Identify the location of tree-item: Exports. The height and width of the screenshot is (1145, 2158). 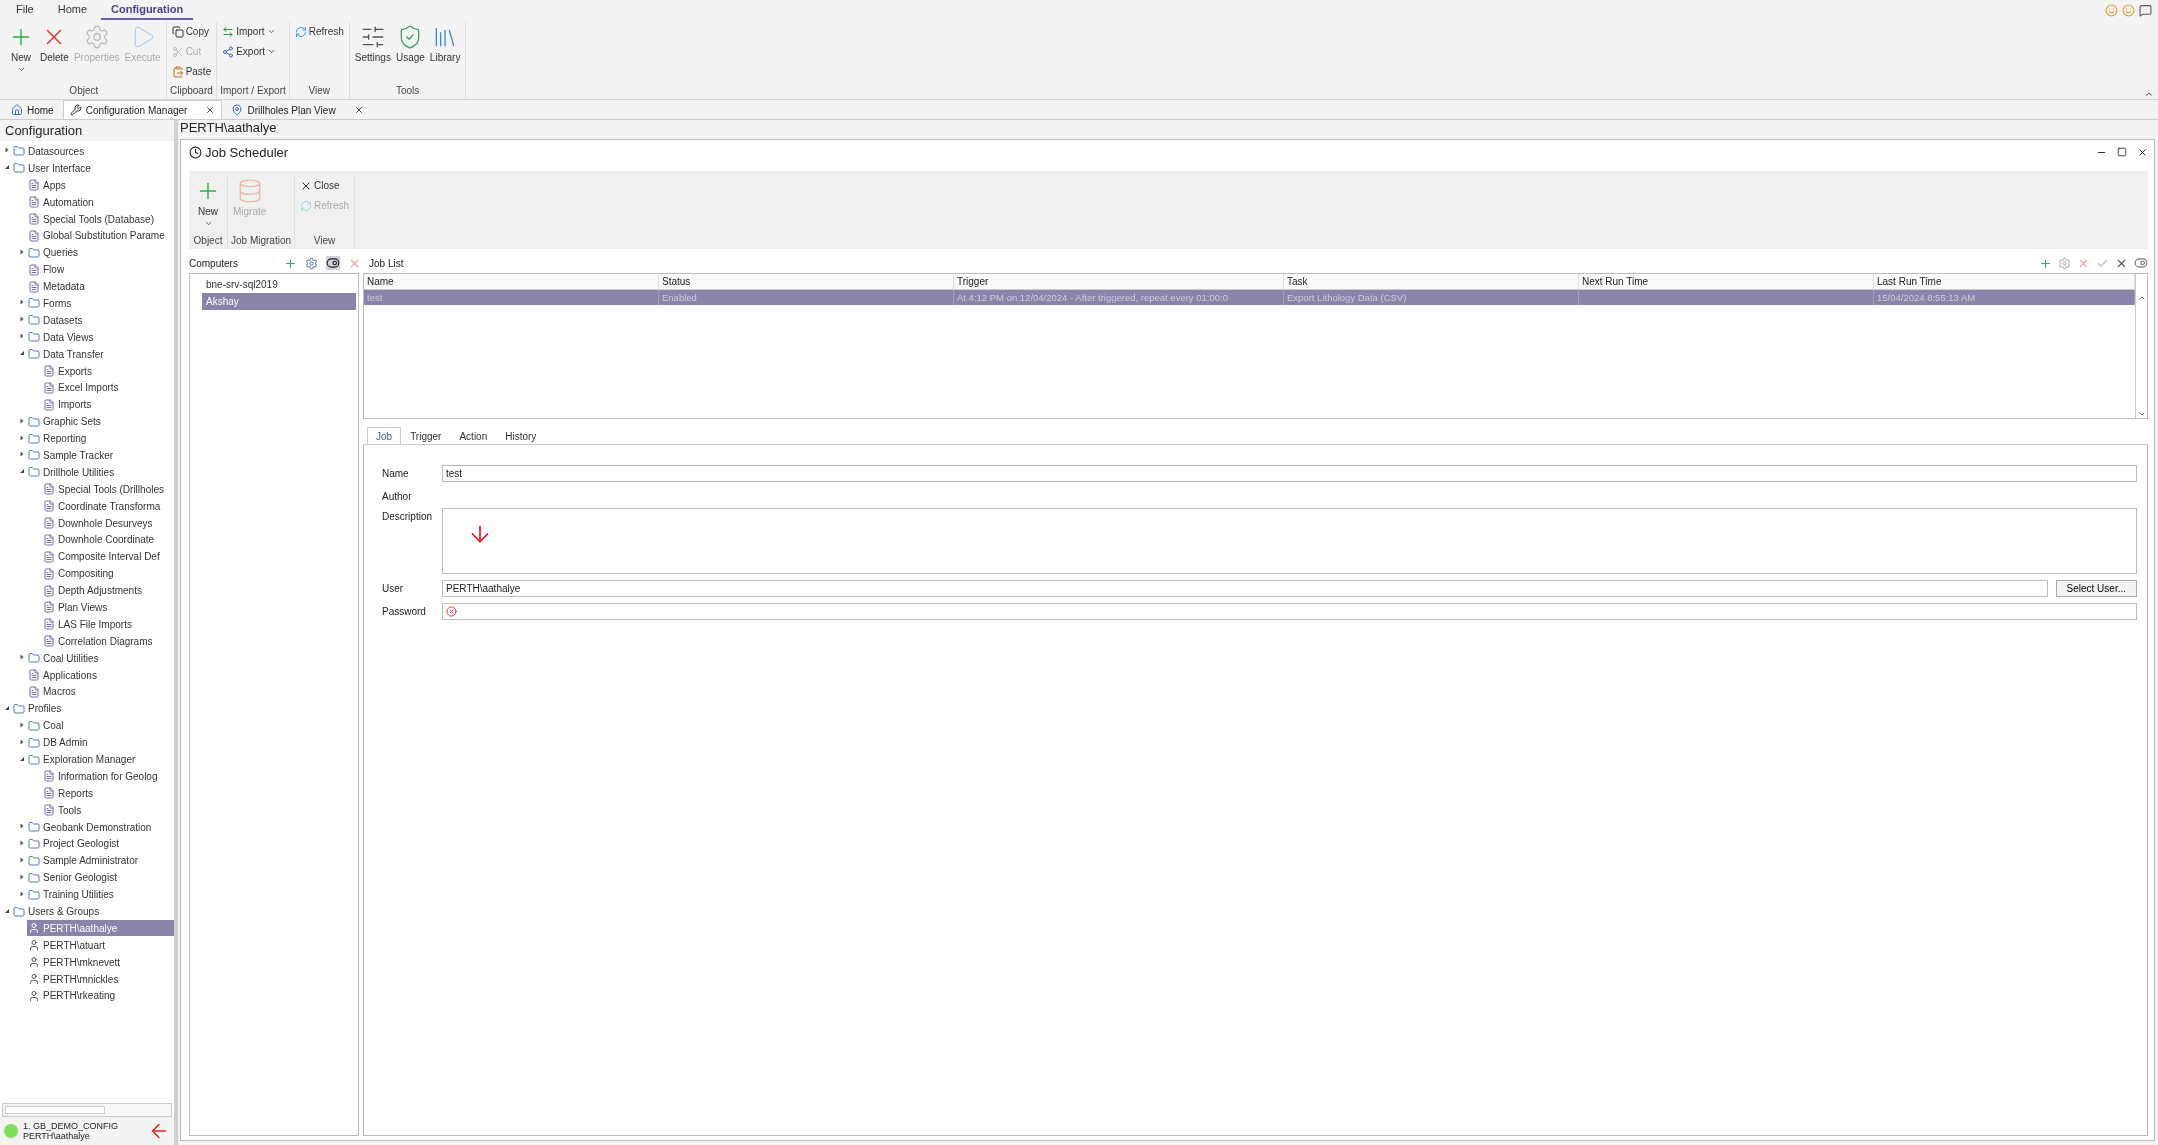
(108, 371).